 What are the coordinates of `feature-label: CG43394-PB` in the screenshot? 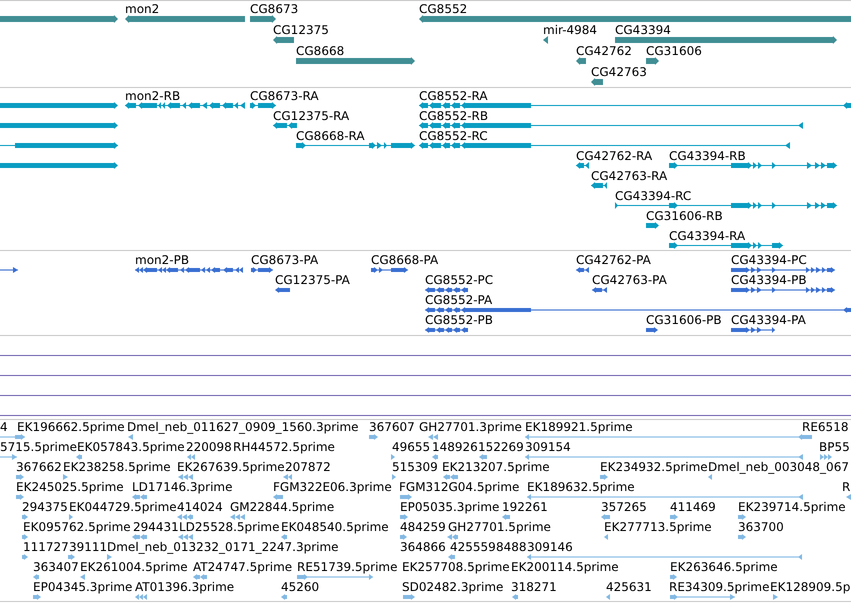 It's located at (769, 280).